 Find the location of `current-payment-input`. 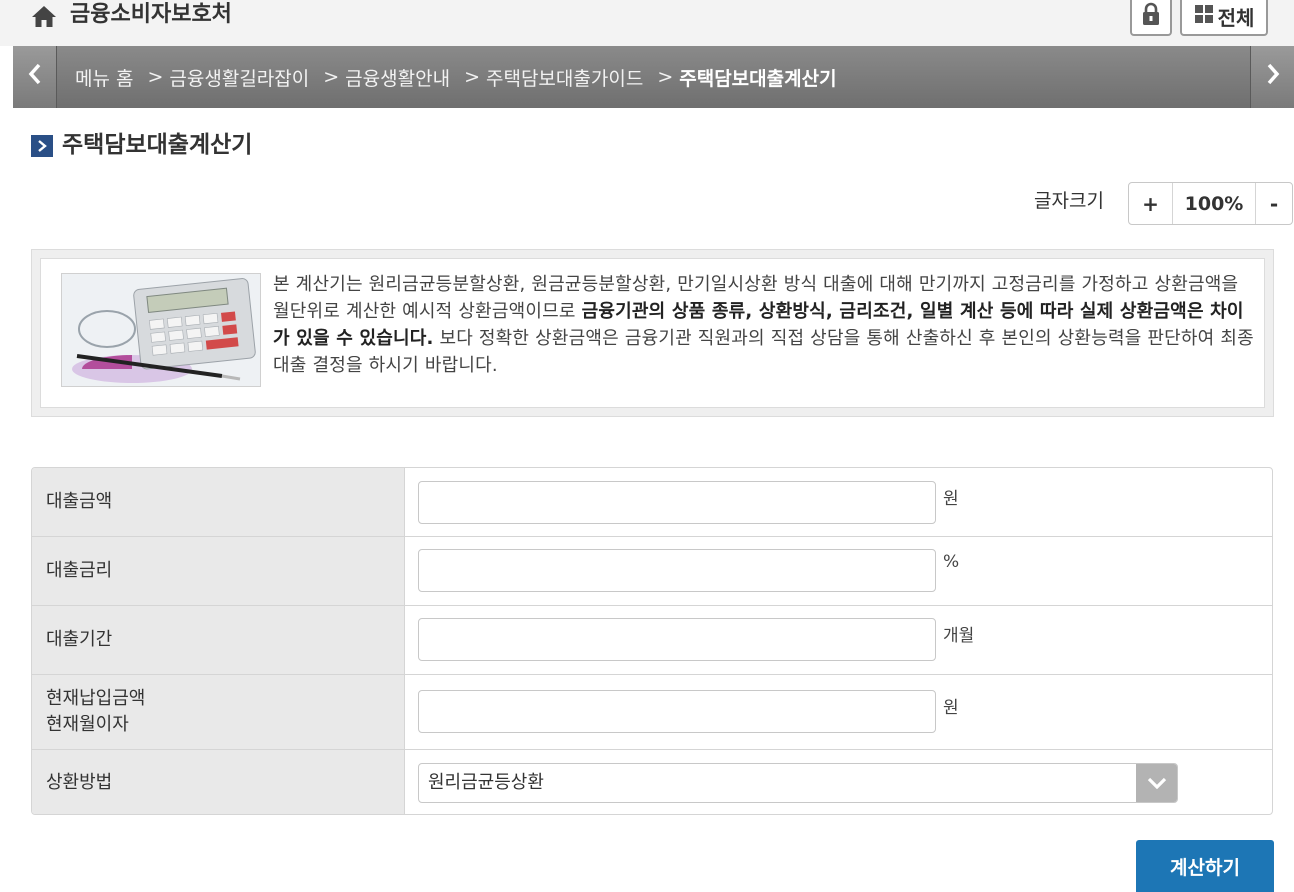

current-payment-input is located at coordinates (677, 711).